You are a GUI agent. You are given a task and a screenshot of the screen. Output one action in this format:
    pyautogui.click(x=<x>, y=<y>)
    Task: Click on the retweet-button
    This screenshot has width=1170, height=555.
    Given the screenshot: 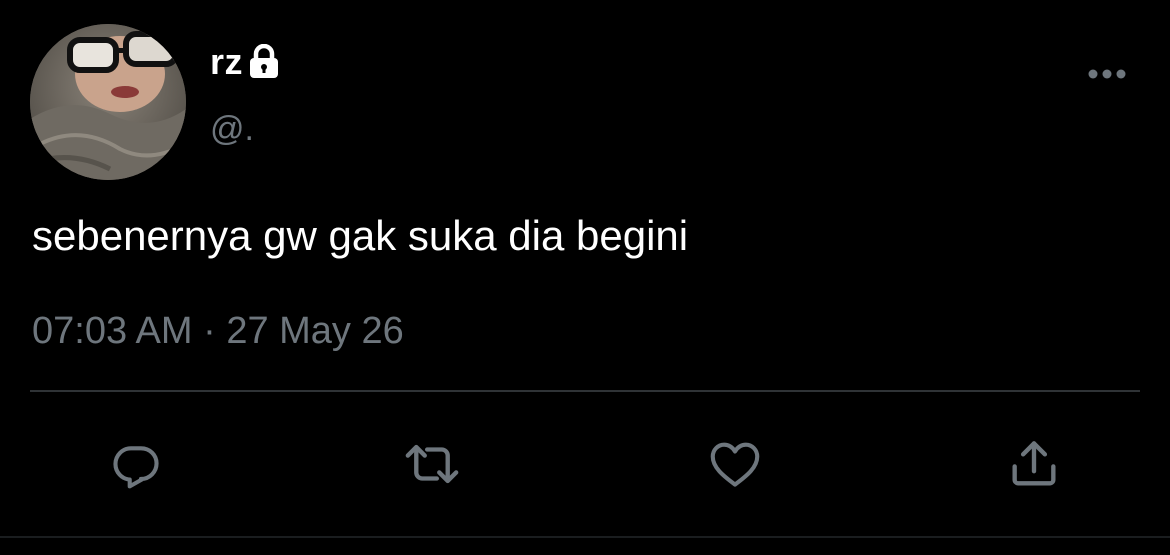 What is the action you would take?
    pyautogui.click(x=432, y=464)
    